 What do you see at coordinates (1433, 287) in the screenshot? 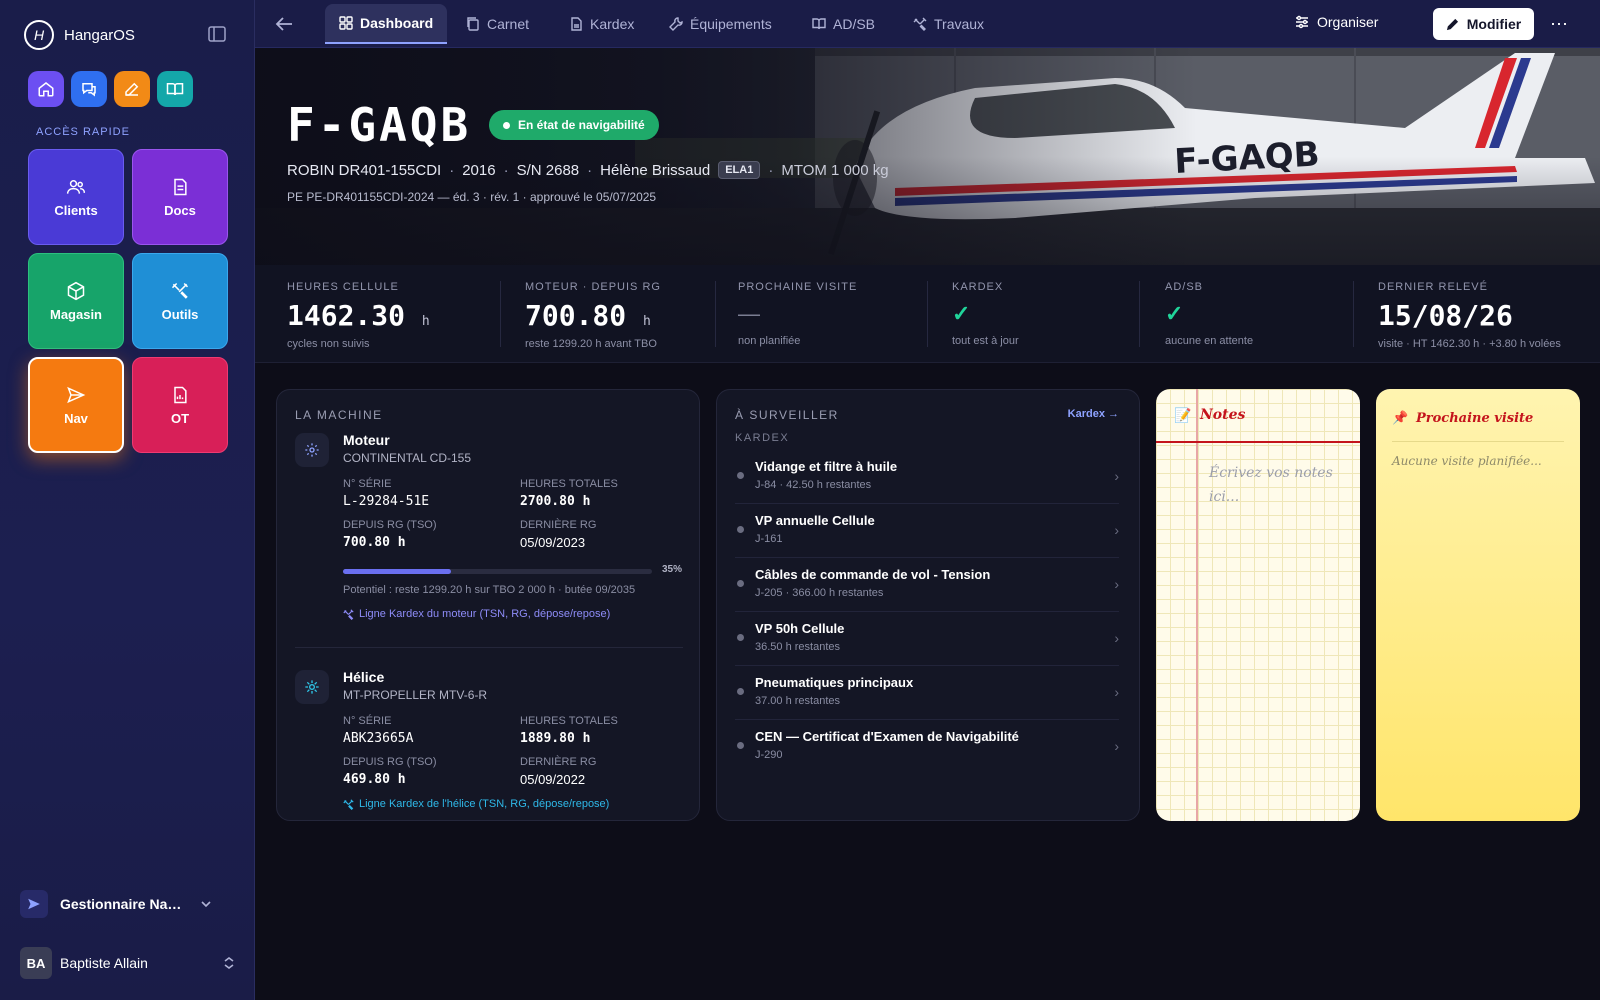
I see `stat-label: DERNIER RELEVÉ` at bounding box center [1433, 287].